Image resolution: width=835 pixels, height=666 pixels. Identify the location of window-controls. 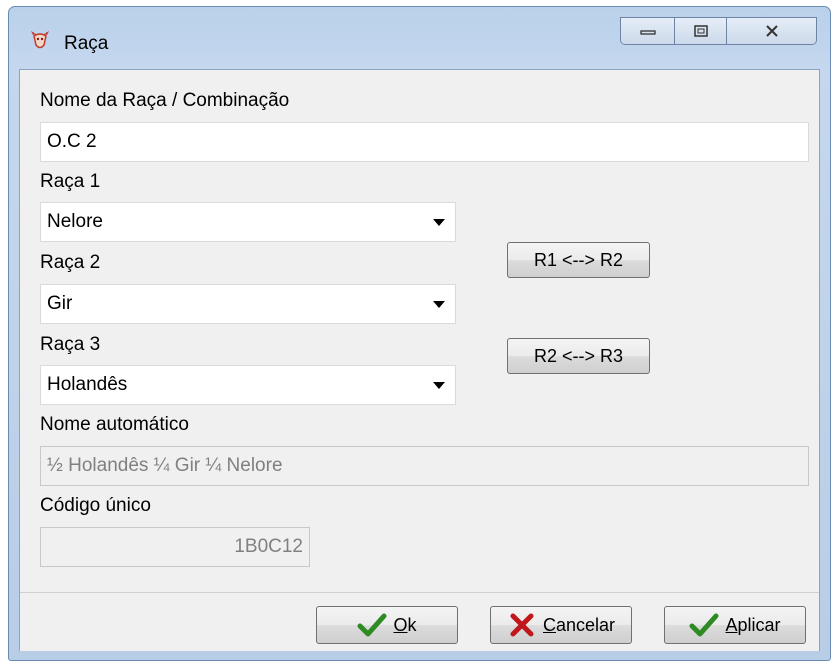
(718, 31).